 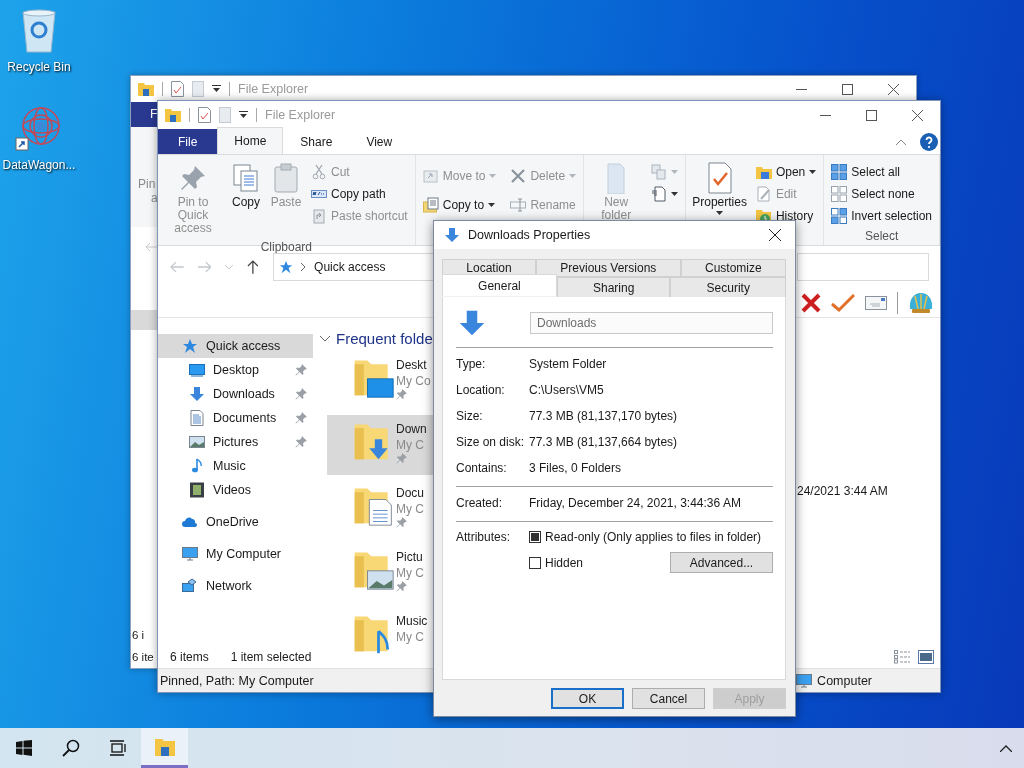 I want to click on ribbon-tab: Share, so click(x=316, y=141).